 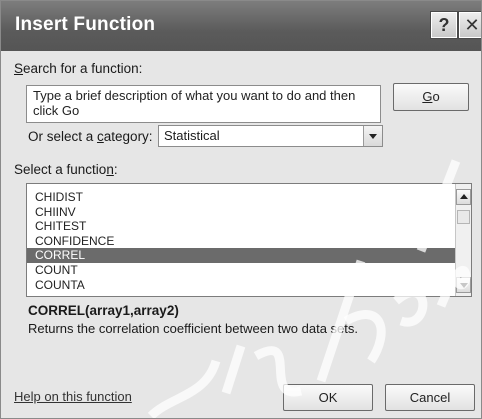 I want to click on cancel-button: Cancel, so click(x=430, y=397).